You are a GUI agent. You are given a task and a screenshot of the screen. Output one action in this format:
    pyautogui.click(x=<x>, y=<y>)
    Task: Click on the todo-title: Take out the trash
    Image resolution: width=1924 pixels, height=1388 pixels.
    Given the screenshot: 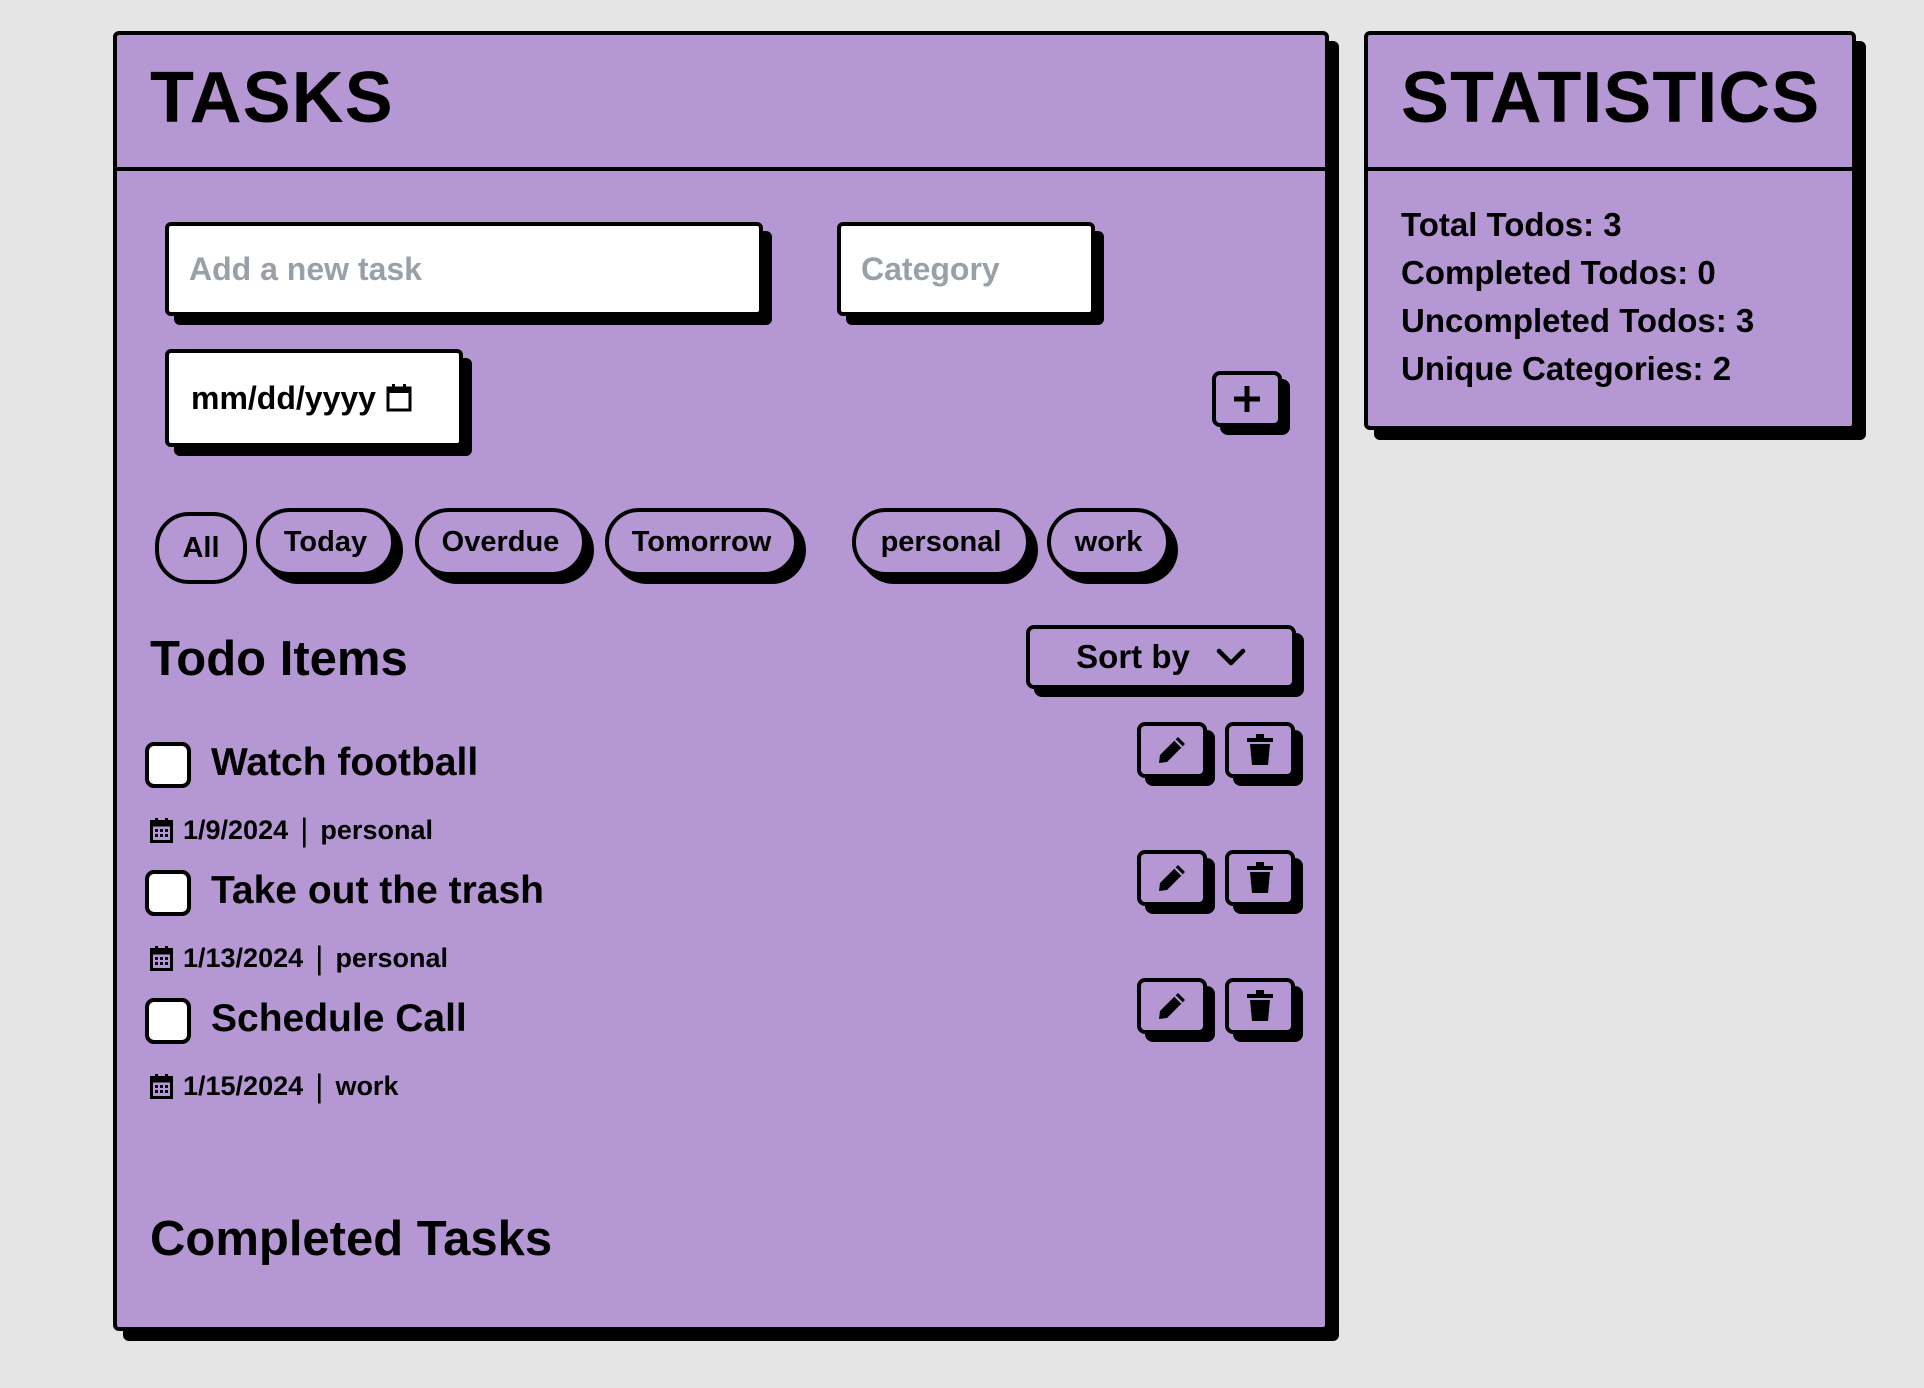 What is the action you would take?
    pyautogui.click(x=378, y=890)
    